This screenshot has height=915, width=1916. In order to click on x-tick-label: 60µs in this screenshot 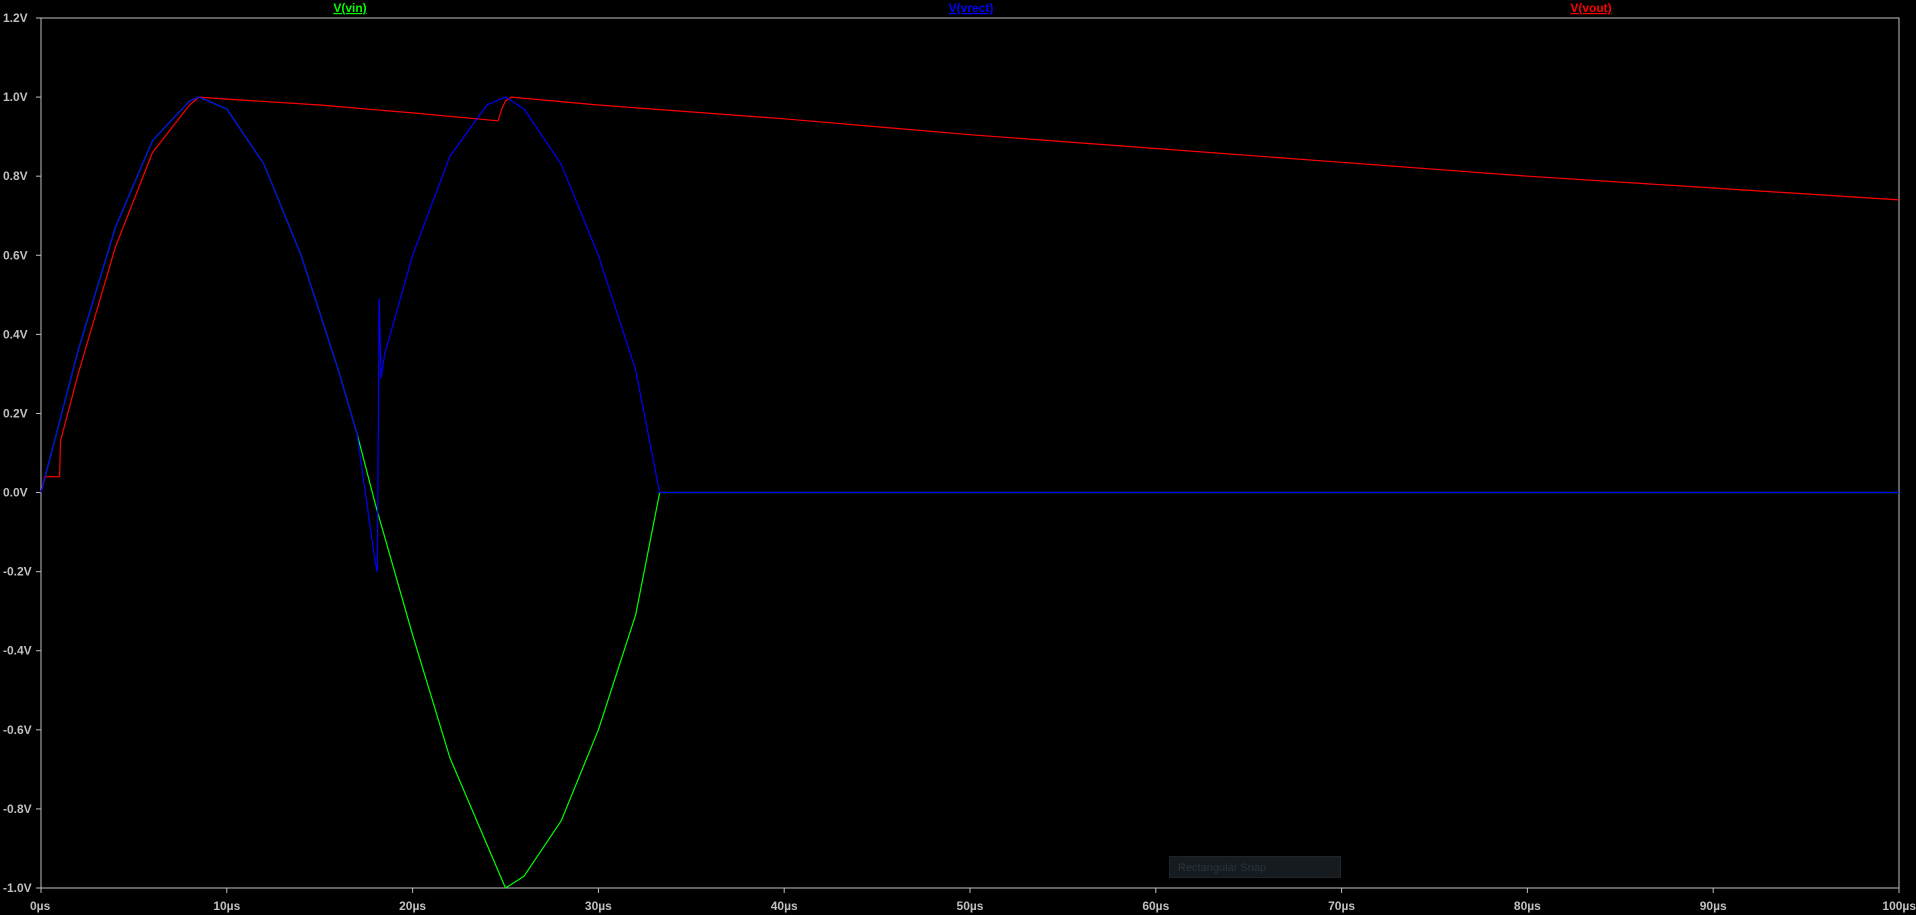, I will do `click(1155, 906)`.